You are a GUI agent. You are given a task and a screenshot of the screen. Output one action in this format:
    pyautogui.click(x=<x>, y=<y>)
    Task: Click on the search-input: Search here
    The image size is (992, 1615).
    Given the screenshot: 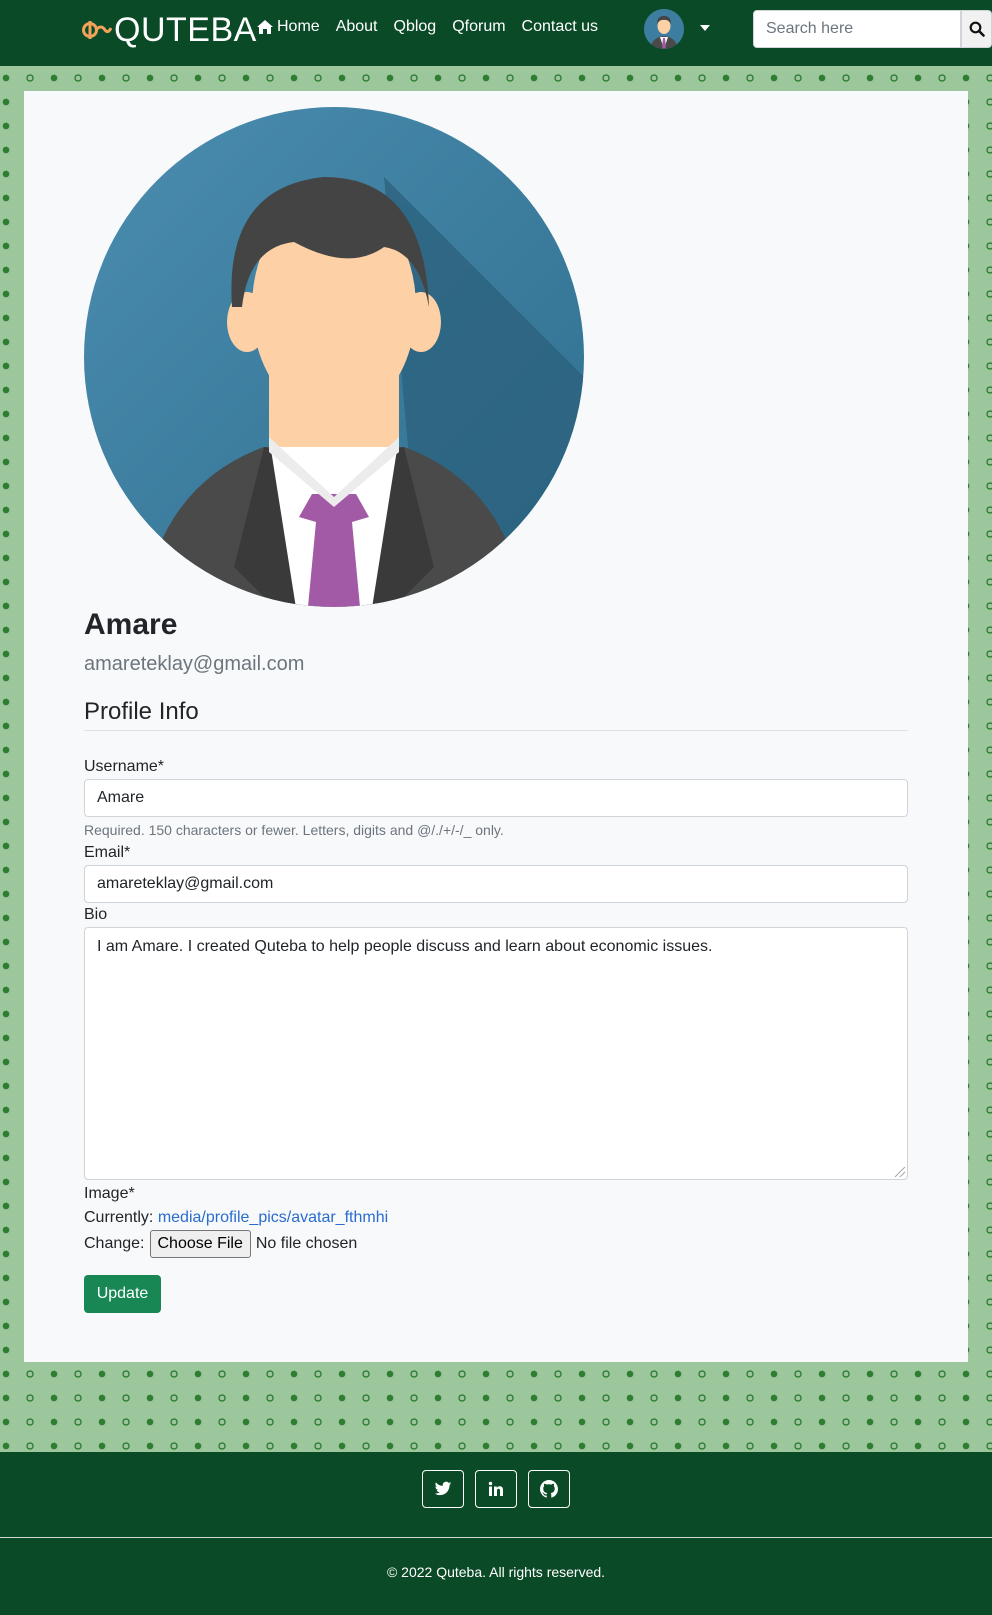 What is the action you would take?
    pyautogui.click(x=857, y=29)
    